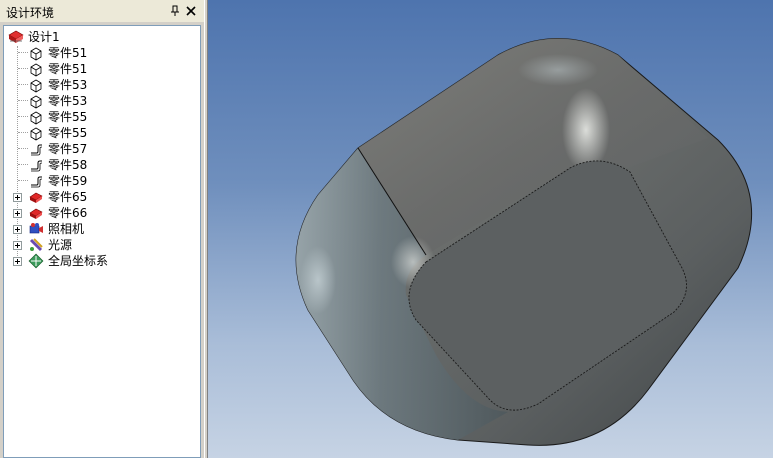 The width and height of the screenshot is (773, 458). What do you see at coordinates (68, 197) in the screenshot?
I see `tree-item-label: 零件65` at bounding box center [68, 197].